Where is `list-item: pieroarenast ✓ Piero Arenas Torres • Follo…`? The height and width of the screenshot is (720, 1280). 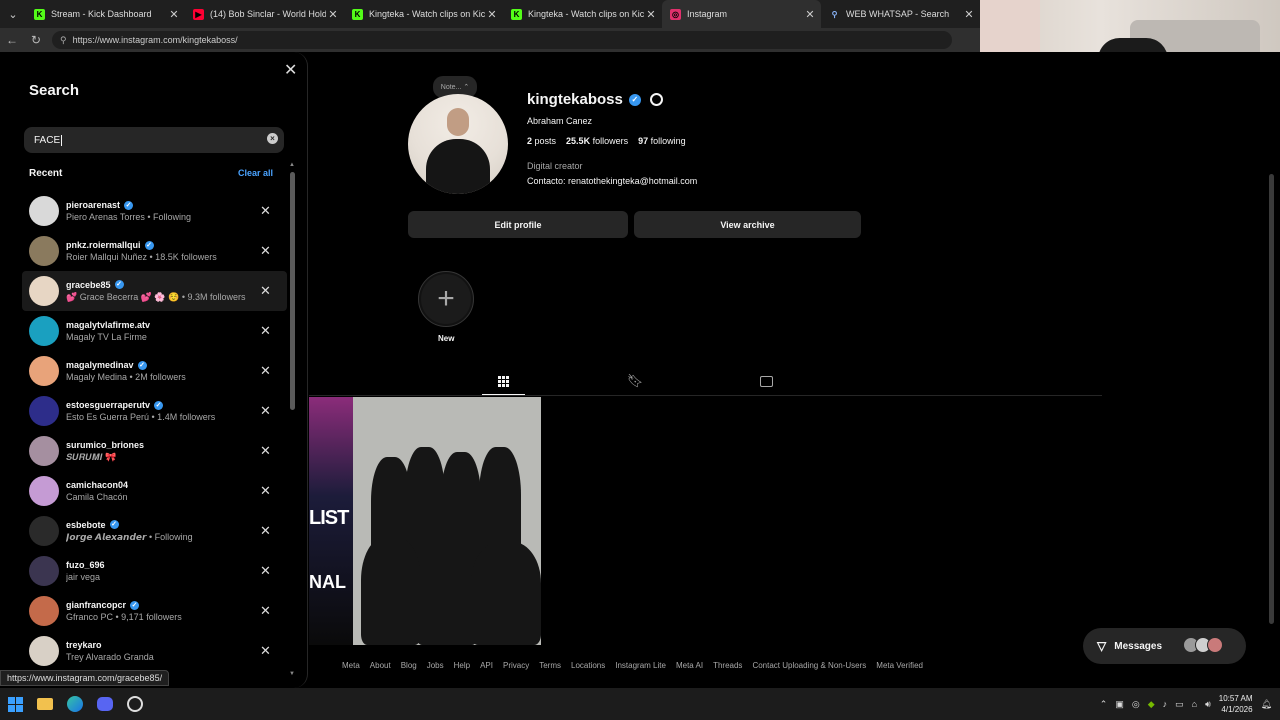
list-item: pieroarenast ✓ Piero Arenas Torres • Follo… is located at coordinates (154, 211).